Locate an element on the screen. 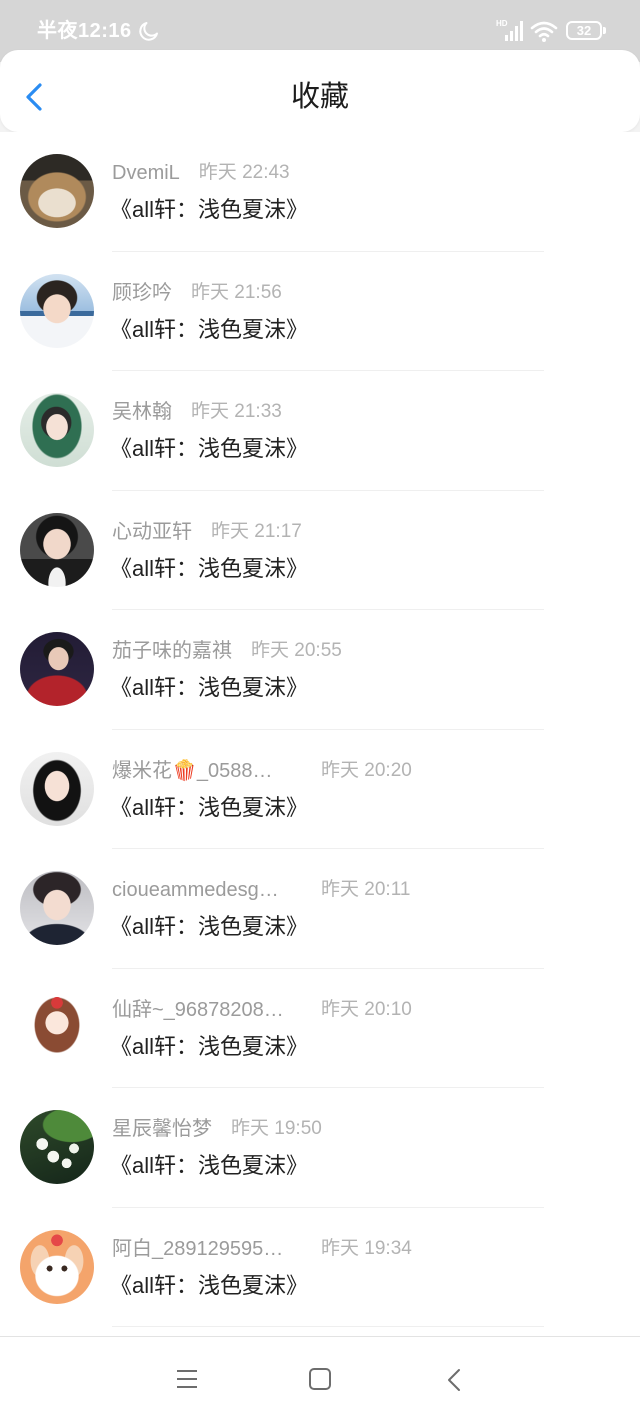  item-meta: 心动亚轩 昨天 21:17 is located at coordinates (207, 532).